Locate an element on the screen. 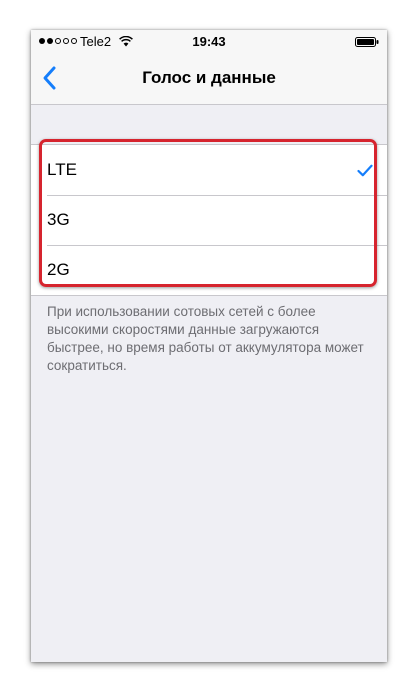 The image size is (418, 694). status-time: 19:43 is located at coordinates (209, 41).